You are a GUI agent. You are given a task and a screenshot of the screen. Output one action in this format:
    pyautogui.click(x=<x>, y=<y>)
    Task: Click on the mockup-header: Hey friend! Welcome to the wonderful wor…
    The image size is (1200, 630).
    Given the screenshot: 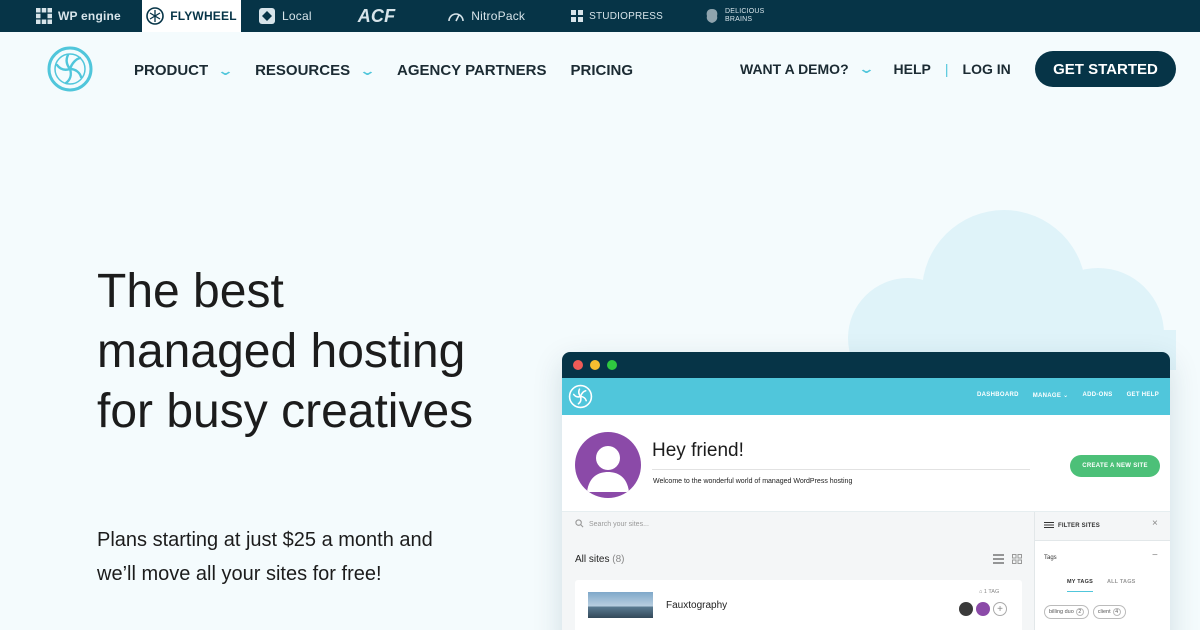 What is the action you would take?
    pyautogui.click(x=866, y=463)
    